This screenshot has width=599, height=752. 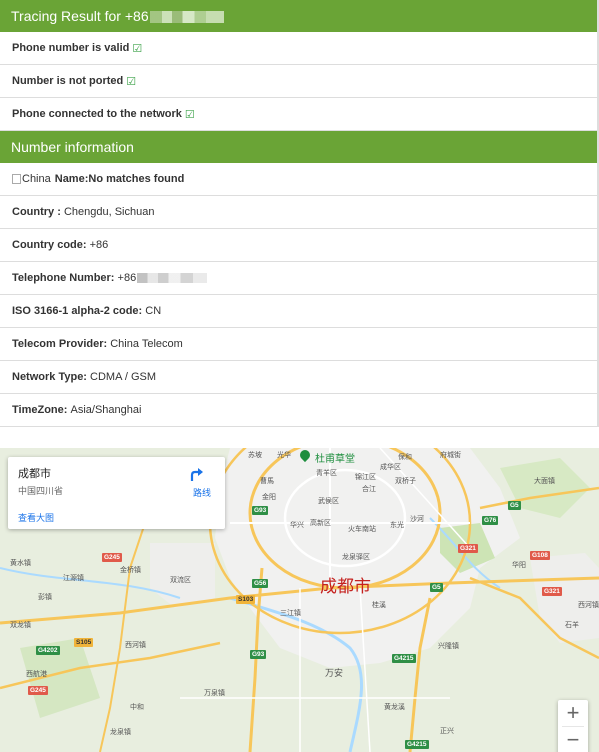 What do you see at coordinates (299, 344) in the screenshot?
I see `provider-row: Telecom Provider: China Telecom` at bounding box center [299, 344].